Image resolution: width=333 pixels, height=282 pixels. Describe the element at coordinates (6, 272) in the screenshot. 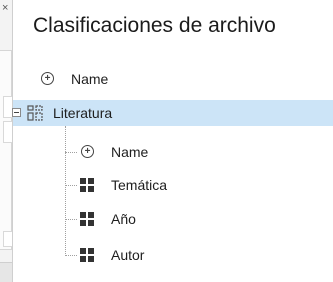

I see `left-panel-footer` at that location.